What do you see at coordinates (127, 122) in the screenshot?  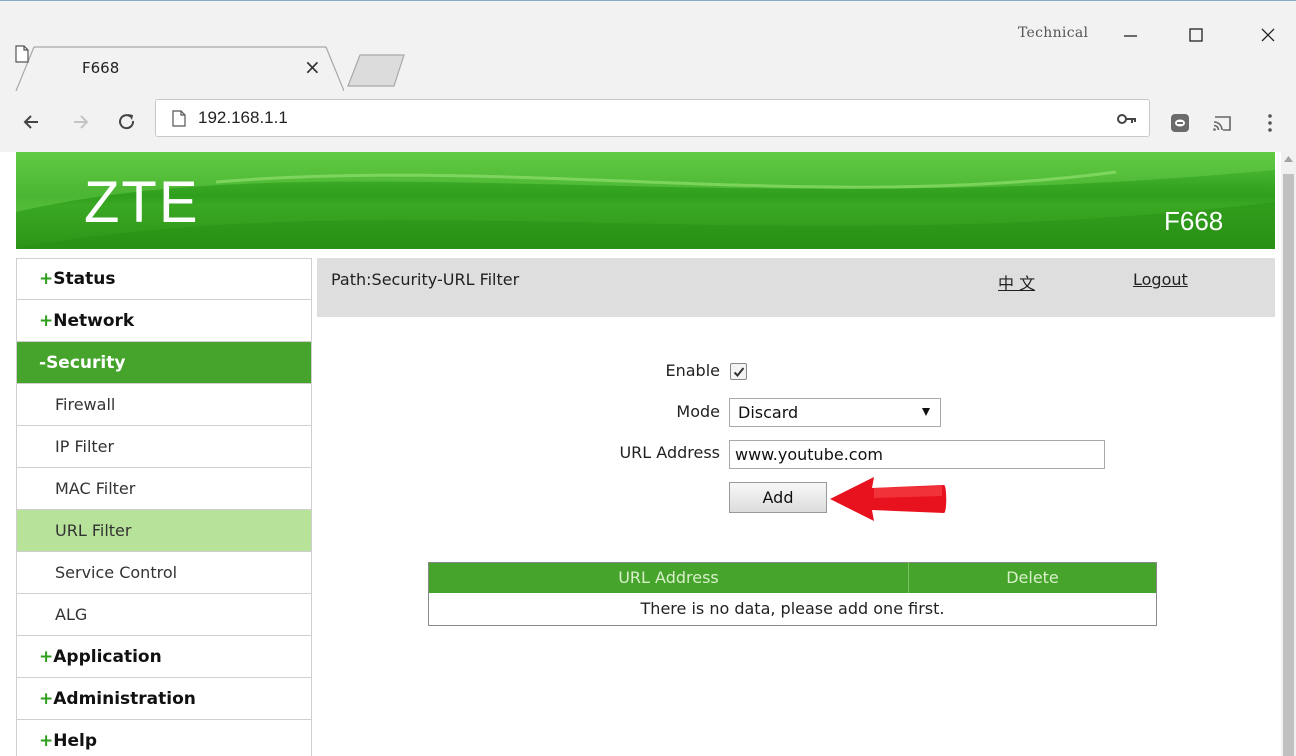 I see `reload-icon` at bounding box center [127, 122].